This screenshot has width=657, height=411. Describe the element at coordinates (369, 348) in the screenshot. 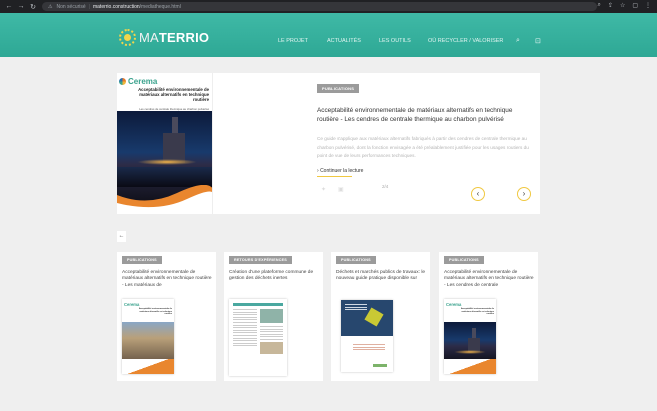

I see `guide-subtitle-lines` at that location.